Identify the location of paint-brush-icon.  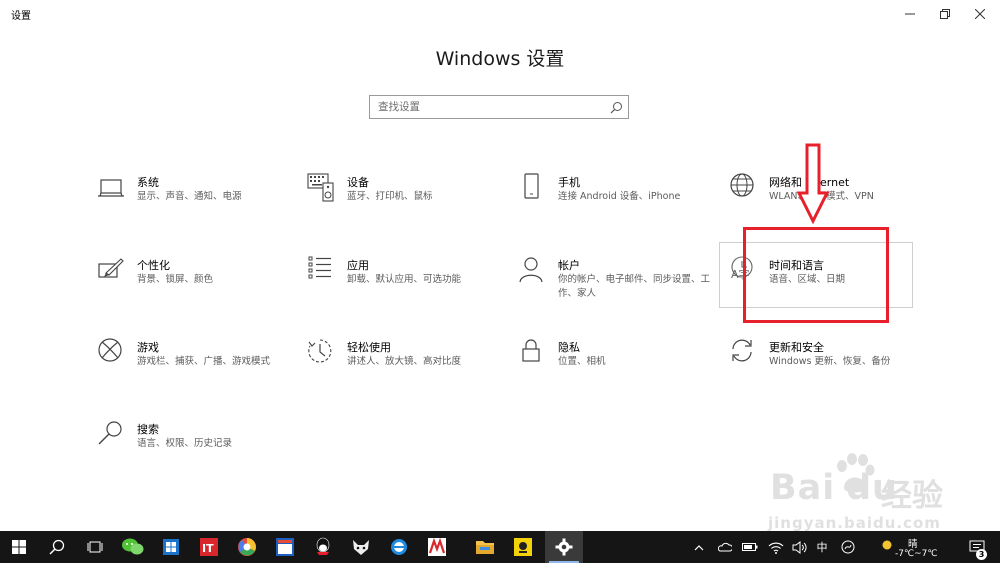
(111, 268).